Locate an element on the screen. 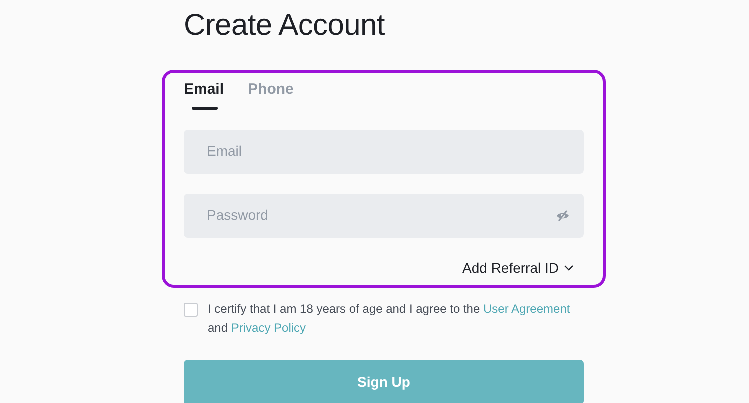 Image resolution: width=749 pixels, height=403 pixels. tab: Email is located at coordinates (204, 94).